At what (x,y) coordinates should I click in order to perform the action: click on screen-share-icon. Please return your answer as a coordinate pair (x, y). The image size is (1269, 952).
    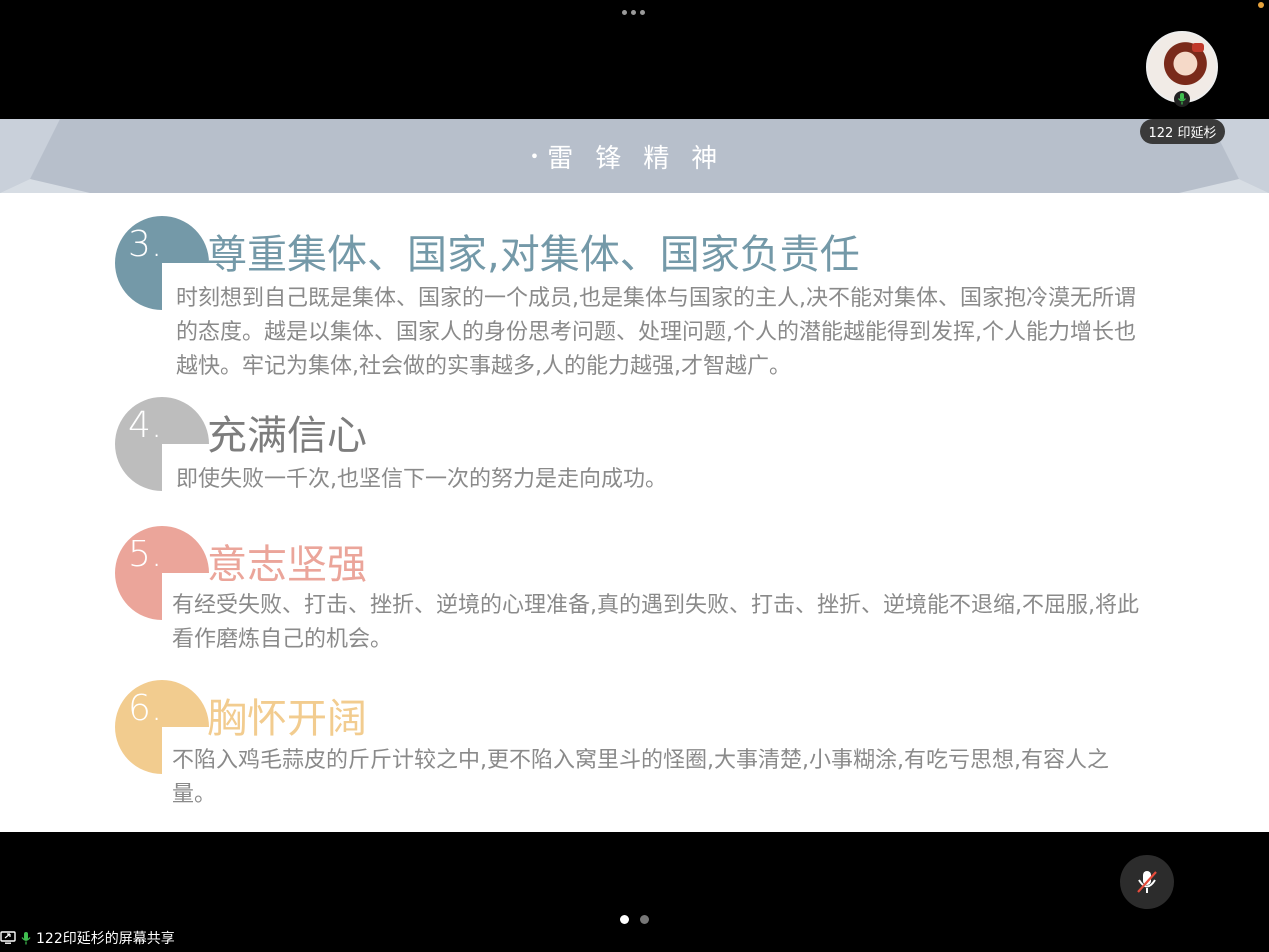
    Looking at the image, I should click on (8, 938).